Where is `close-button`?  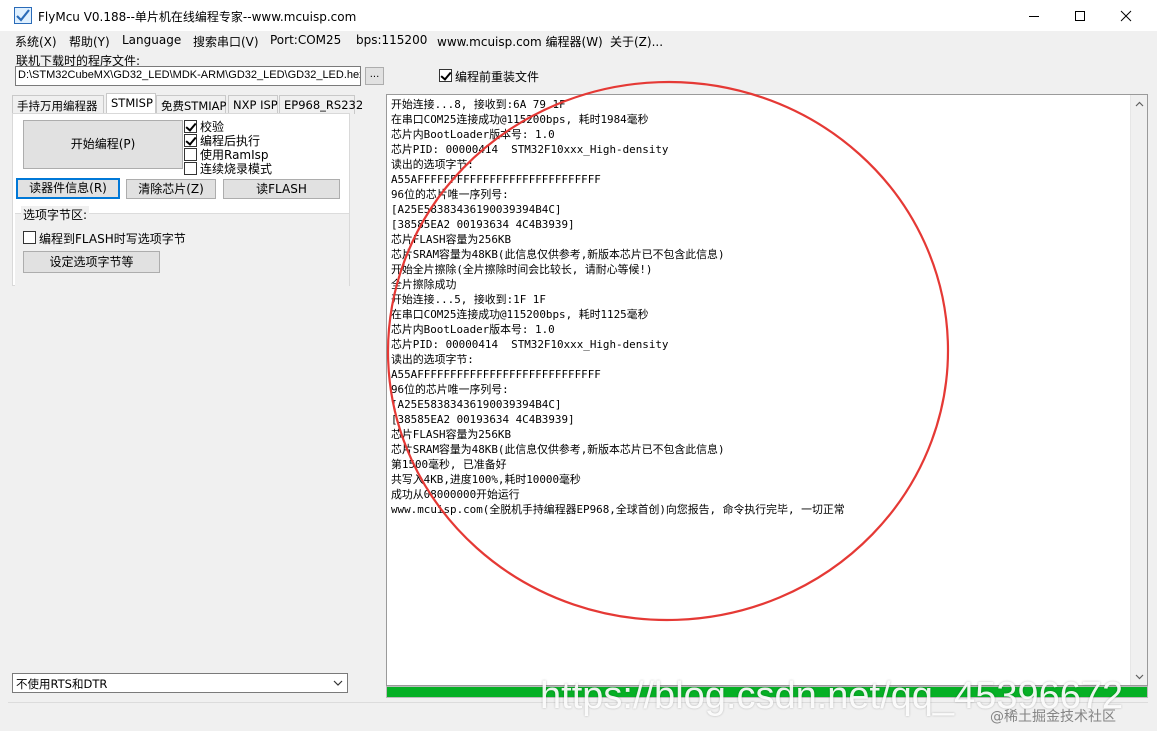 close-button is located at coordinates (1126, 15).